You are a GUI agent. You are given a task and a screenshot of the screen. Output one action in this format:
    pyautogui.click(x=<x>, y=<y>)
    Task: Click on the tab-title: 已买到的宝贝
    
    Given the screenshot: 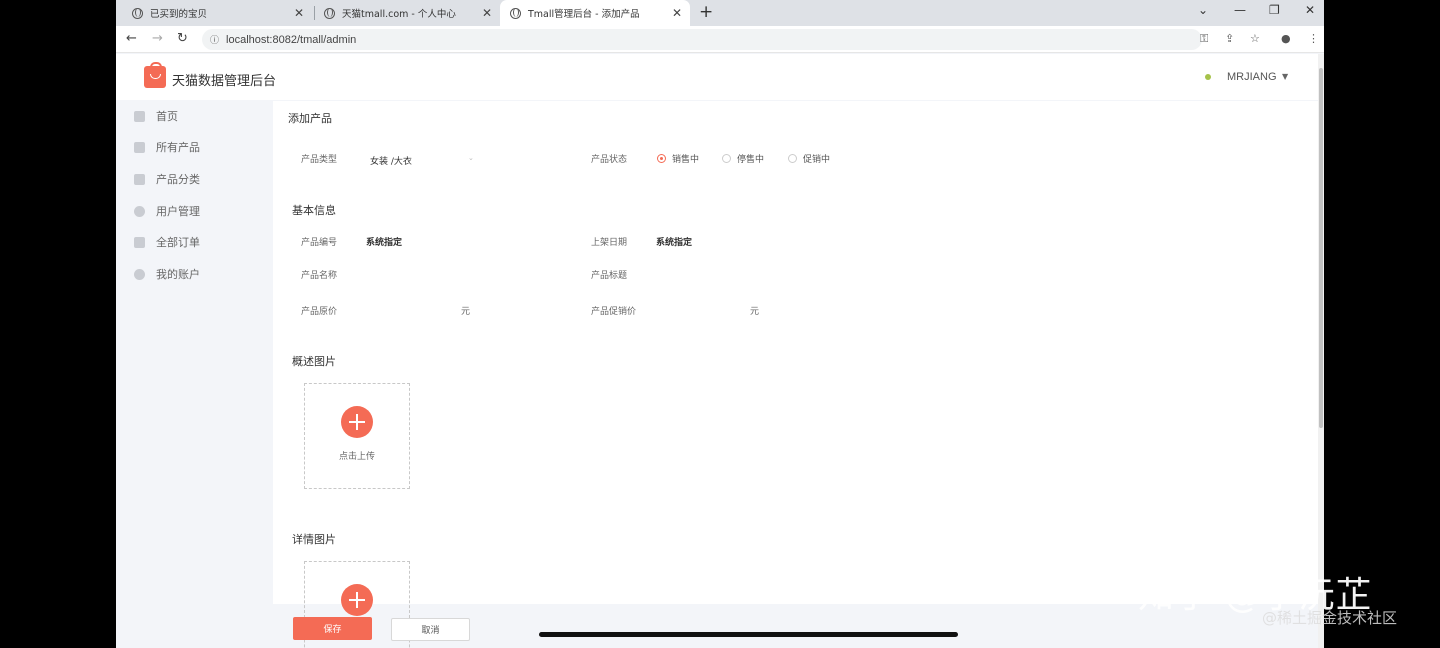 What is the action you would take?
    pyautogui.click(x=179, y=14)
    